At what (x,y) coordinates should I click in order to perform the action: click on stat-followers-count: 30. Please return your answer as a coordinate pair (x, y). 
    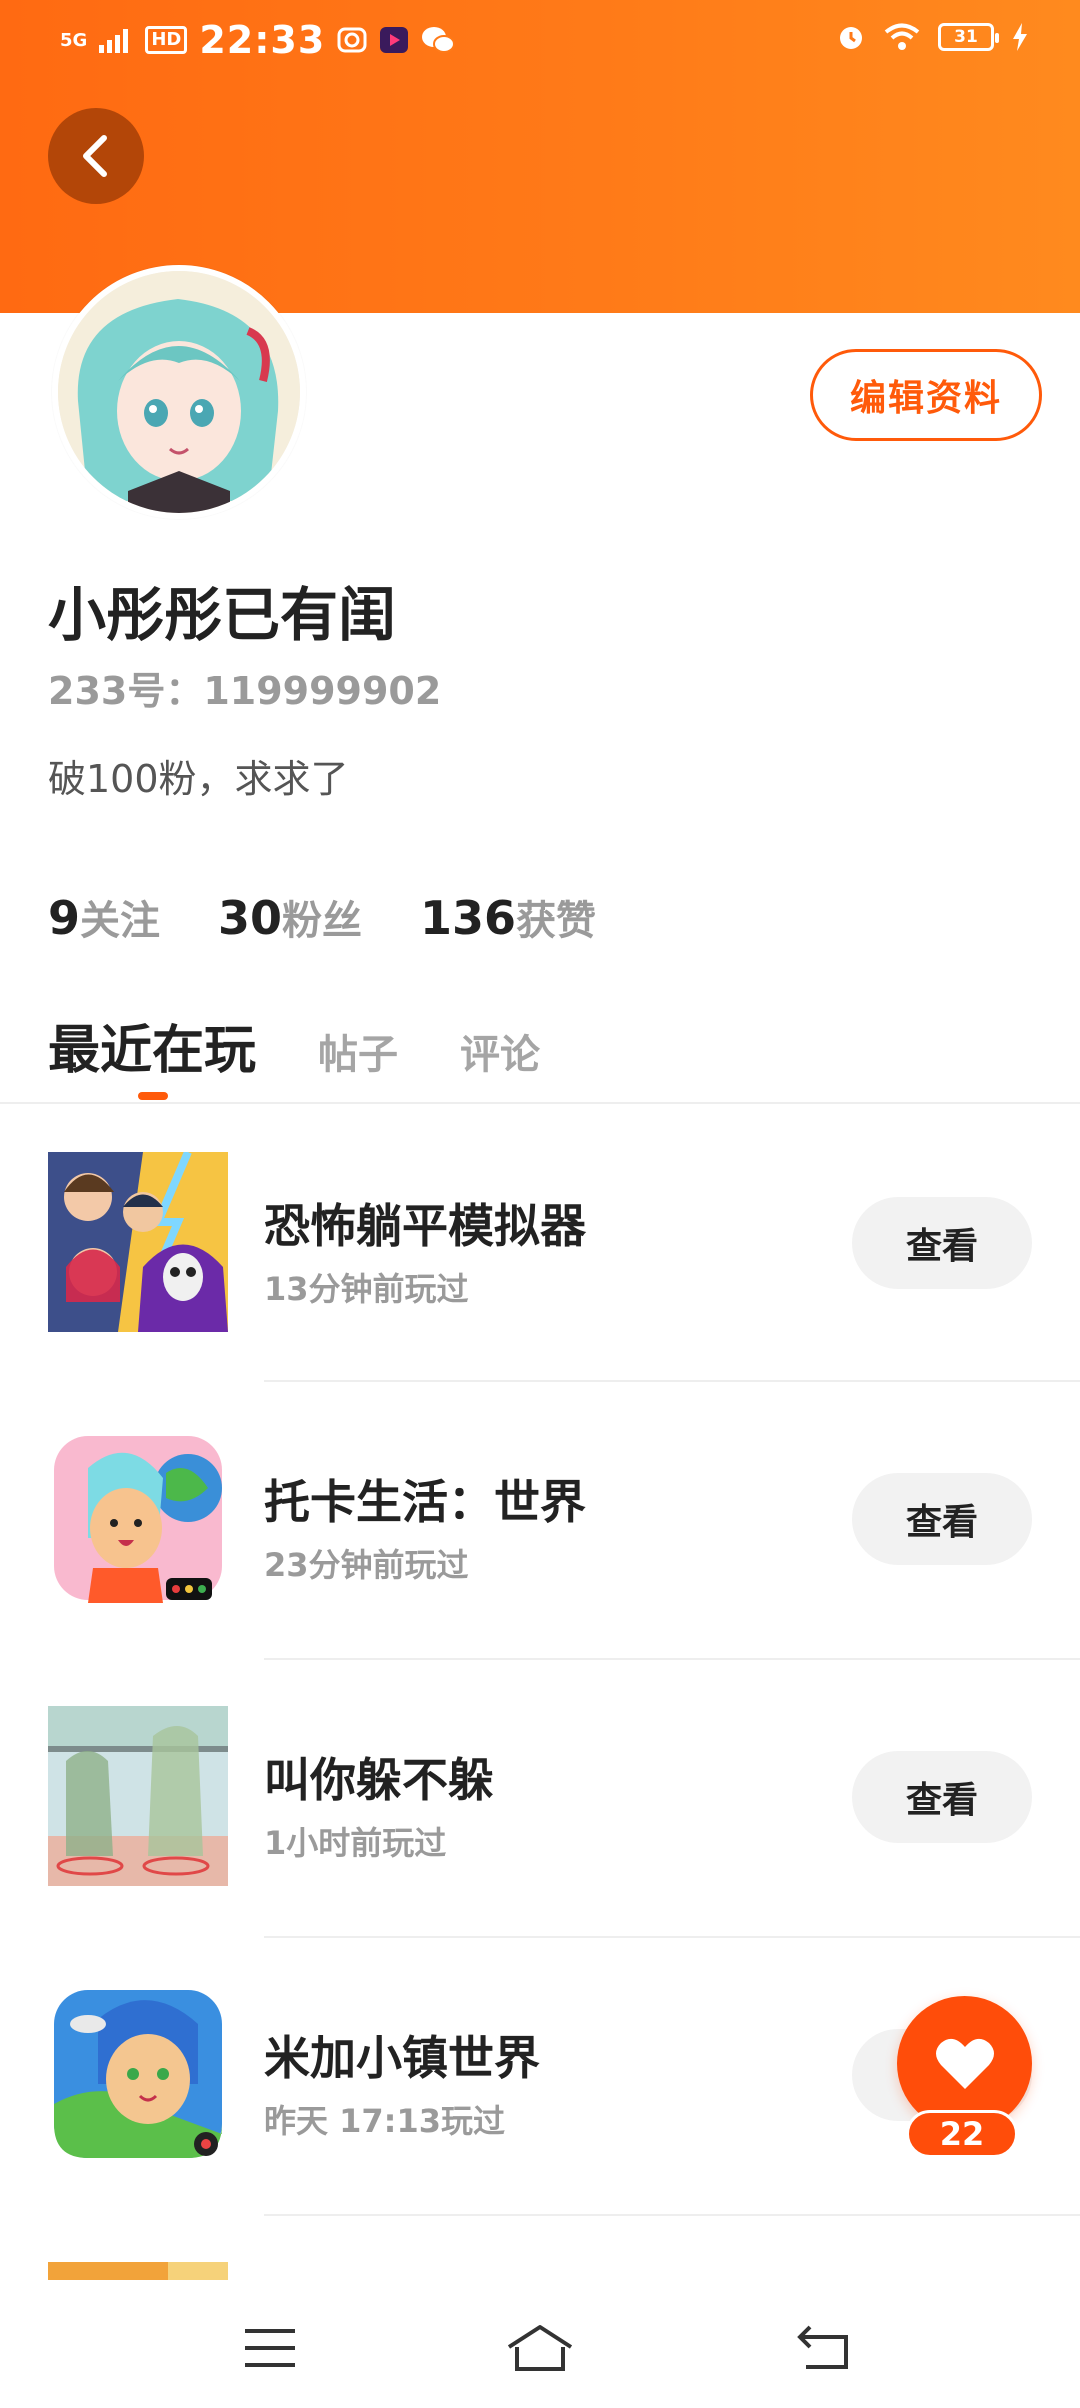
    Looking at the image, I should click on (250, 918).